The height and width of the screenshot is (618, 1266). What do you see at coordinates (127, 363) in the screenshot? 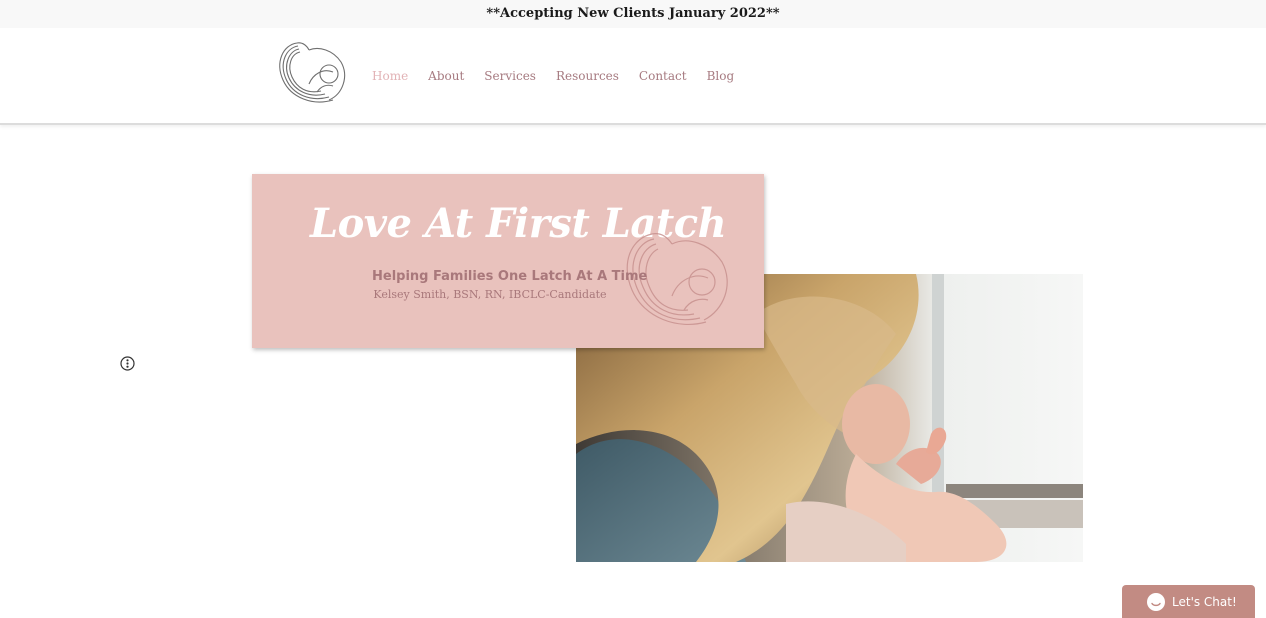
I see `more-vertical-icon` at bounding box center [127, 363].